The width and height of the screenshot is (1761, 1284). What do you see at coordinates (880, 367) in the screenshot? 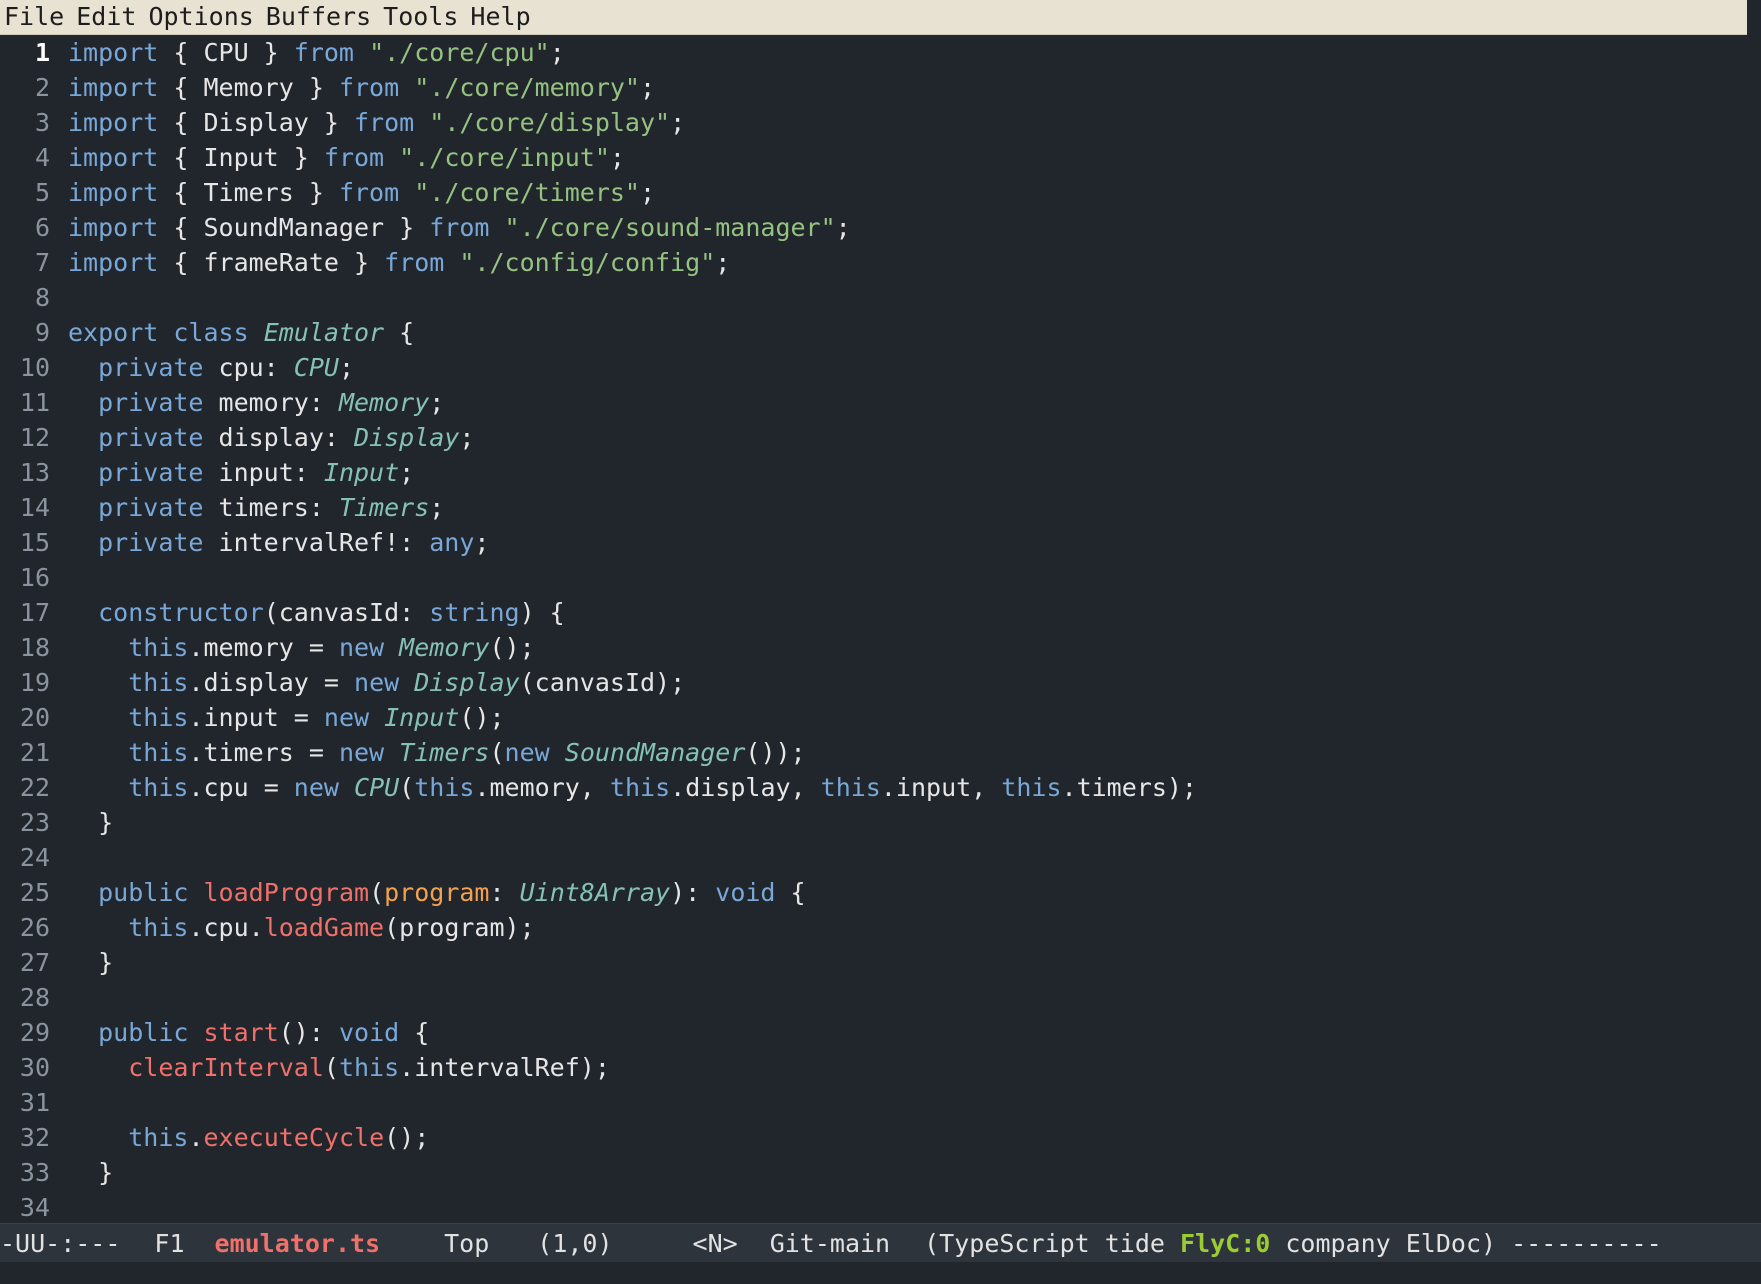
I see `code-line: 10 private cpu: CPU;` at bounding box center [880, 367].